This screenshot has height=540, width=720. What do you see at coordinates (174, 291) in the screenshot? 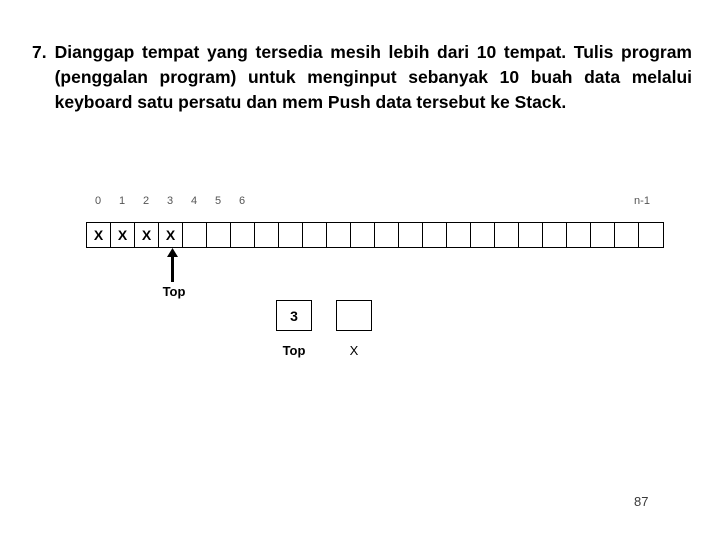
I see `array-pointer-label: Top` at bounding box center [174, 291].